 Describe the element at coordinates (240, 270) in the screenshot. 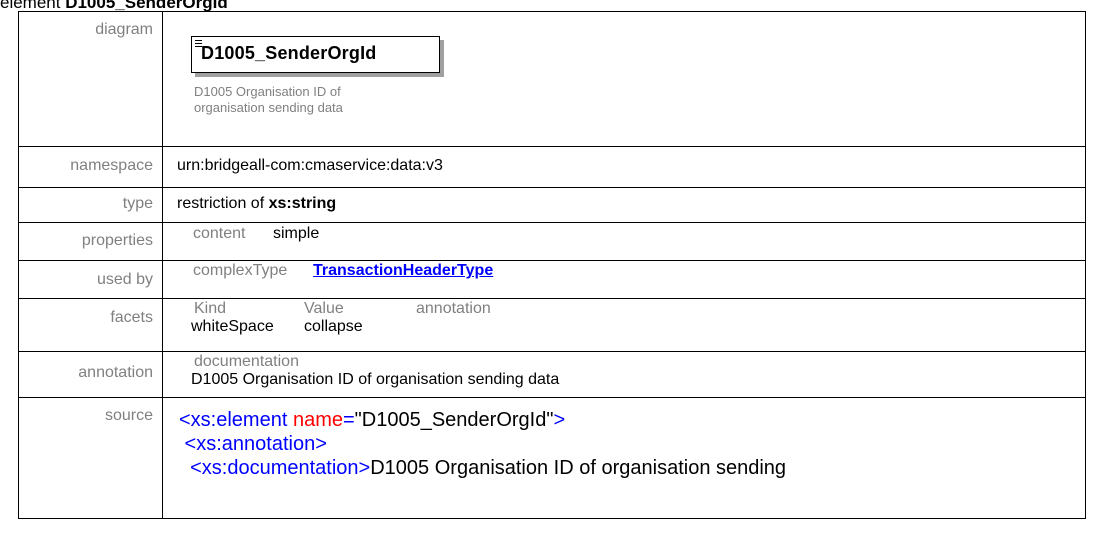

I see `used-by-kind: complexType` at that location.